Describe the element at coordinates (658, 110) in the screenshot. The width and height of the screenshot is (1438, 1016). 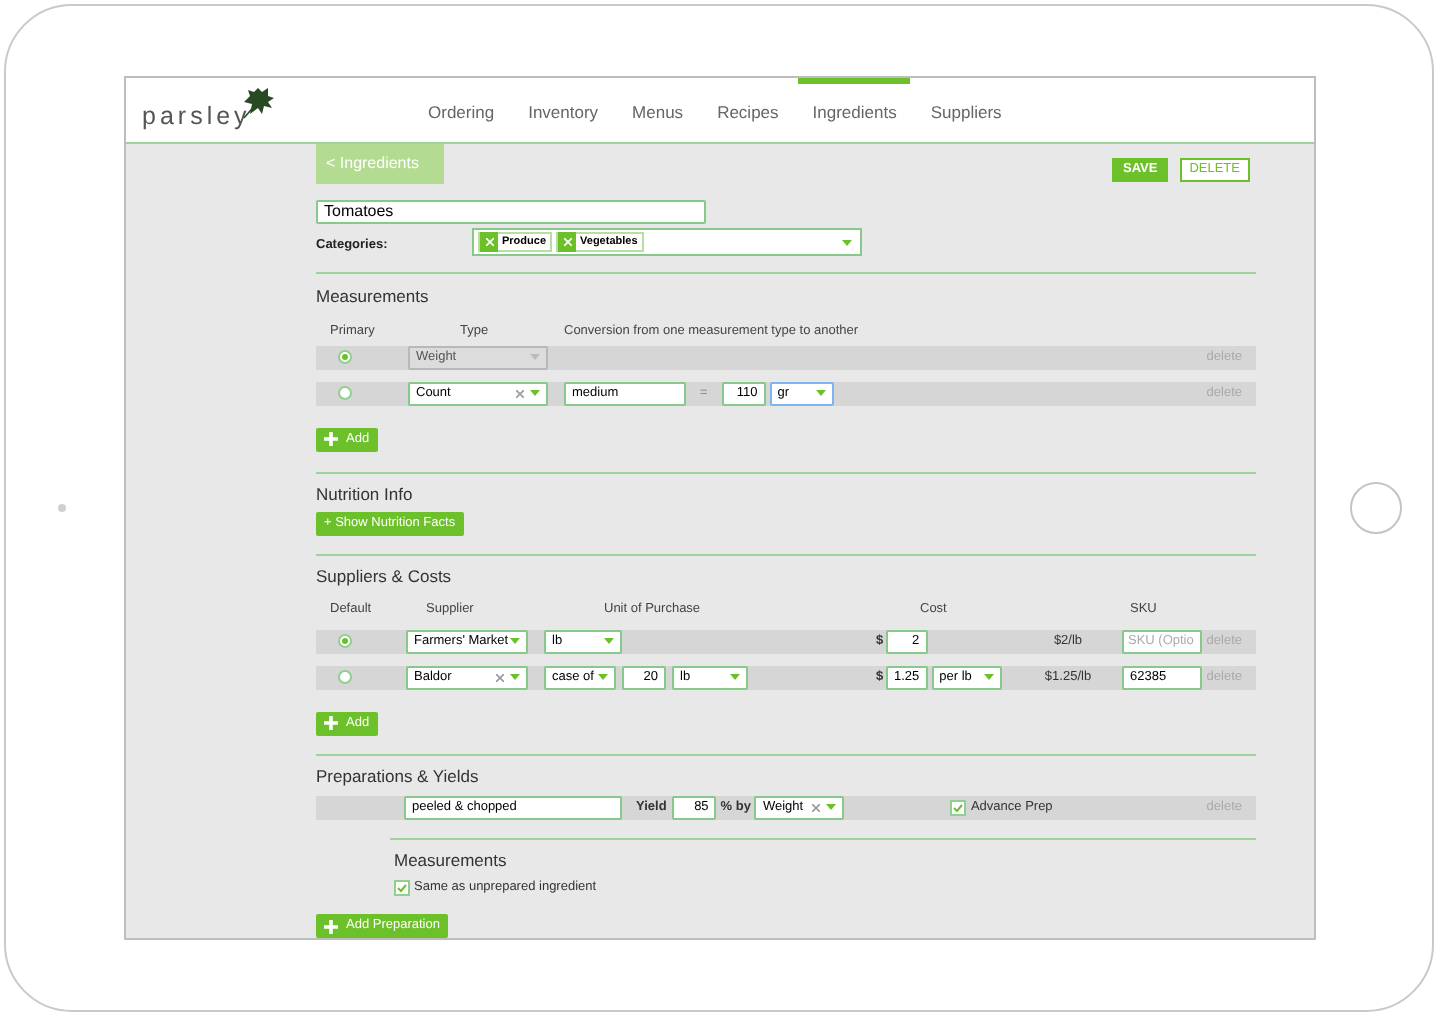
I see `nav-tab: Menus` at that location.